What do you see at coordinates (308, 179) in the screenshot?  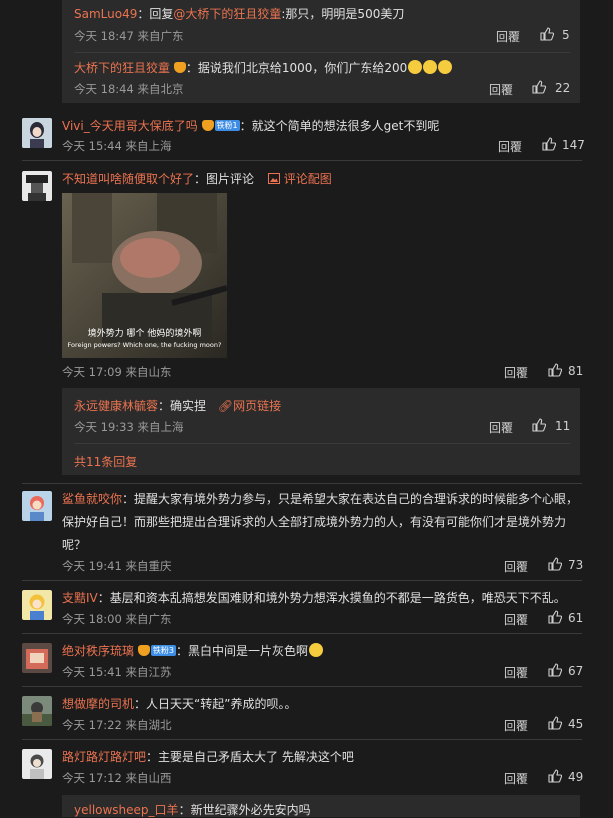 I see `image-comment-link: 评论配图` at bounding box center [308, 179].